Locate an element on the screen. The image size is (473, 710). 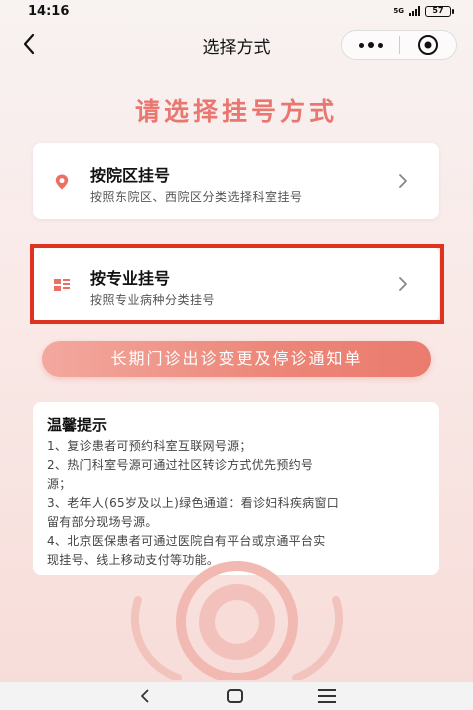
more-button is located at coordinates (370, 45).